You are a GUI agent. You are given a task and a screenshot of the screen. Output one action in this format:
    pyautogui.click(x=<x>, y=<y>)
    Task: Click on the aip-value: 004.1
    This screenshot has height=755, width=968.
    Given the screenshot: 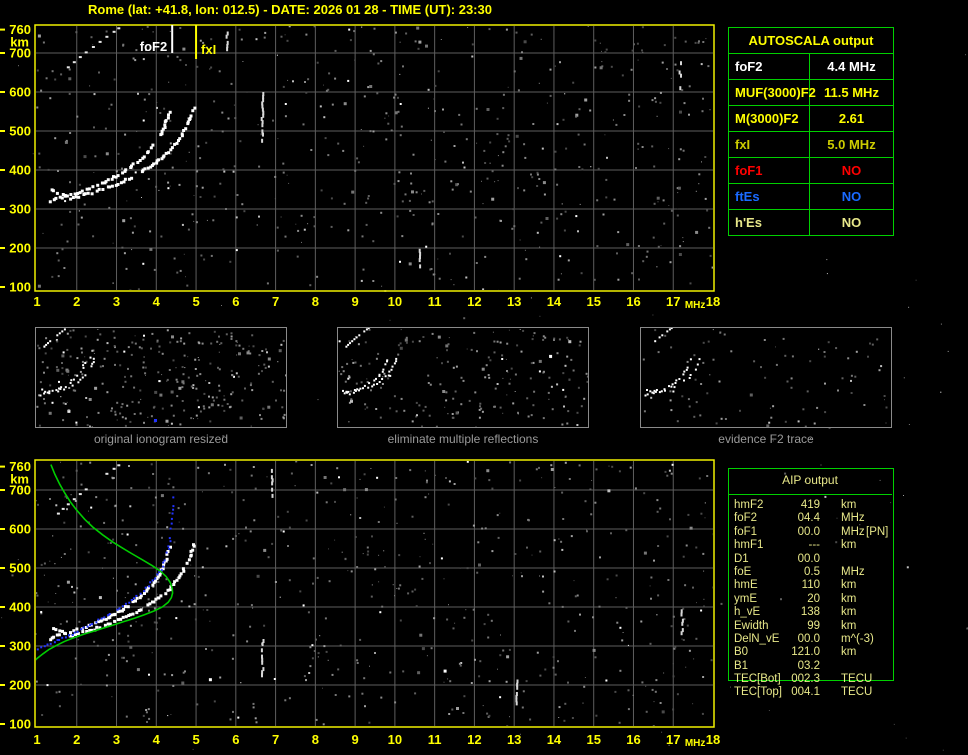 What is the action you would take?
    pyautogui.click(x=805, y=692)
    